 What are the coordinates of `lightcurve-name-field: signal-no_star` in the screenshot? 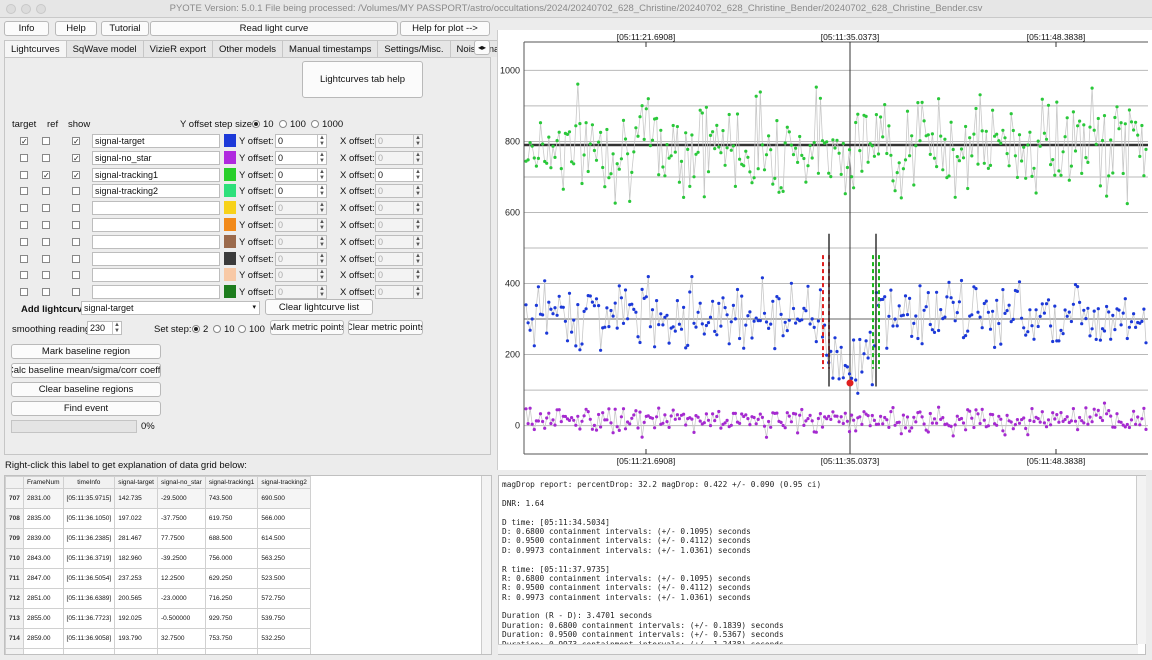 It's located at (156, 157).